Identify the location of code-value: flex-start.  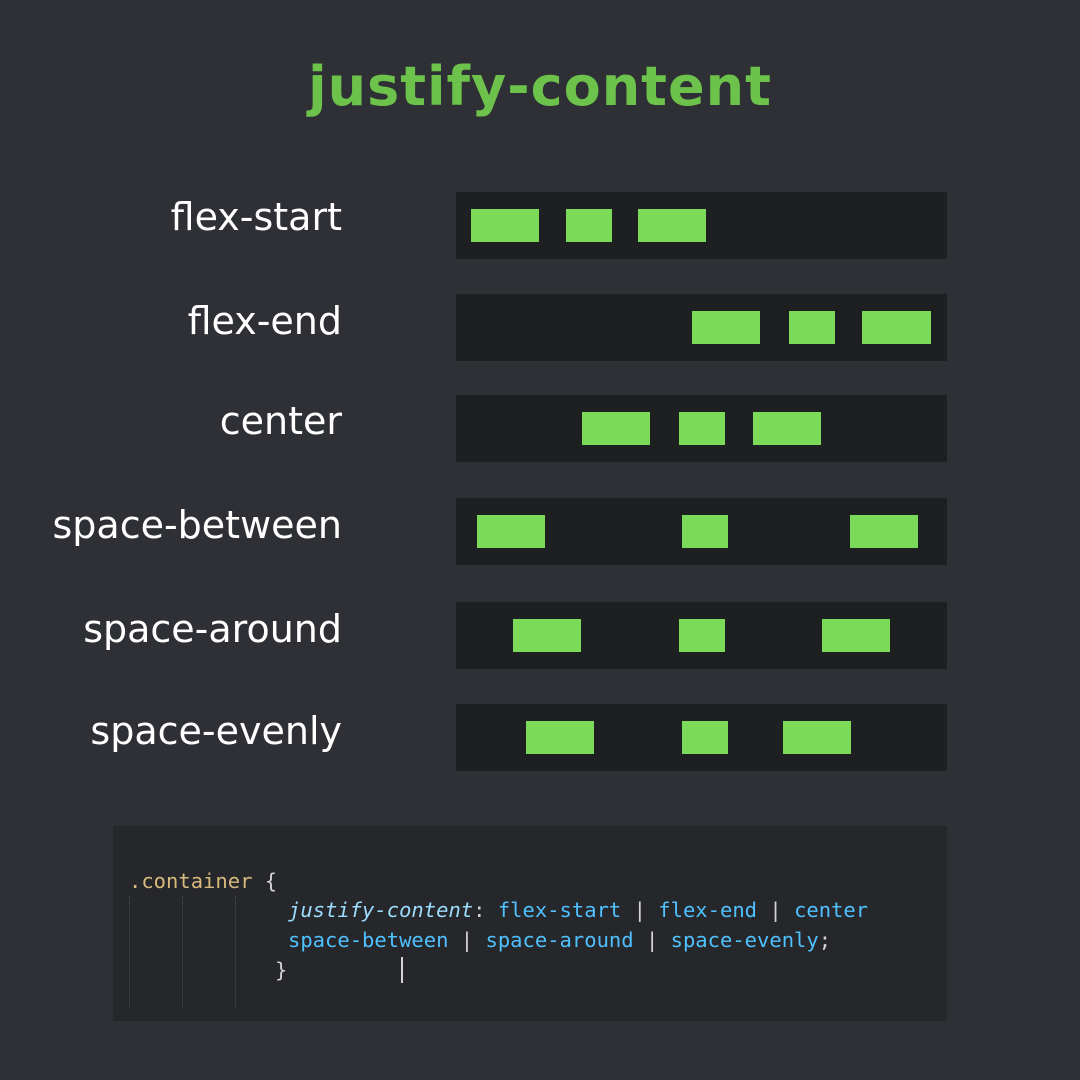
(559, 910).